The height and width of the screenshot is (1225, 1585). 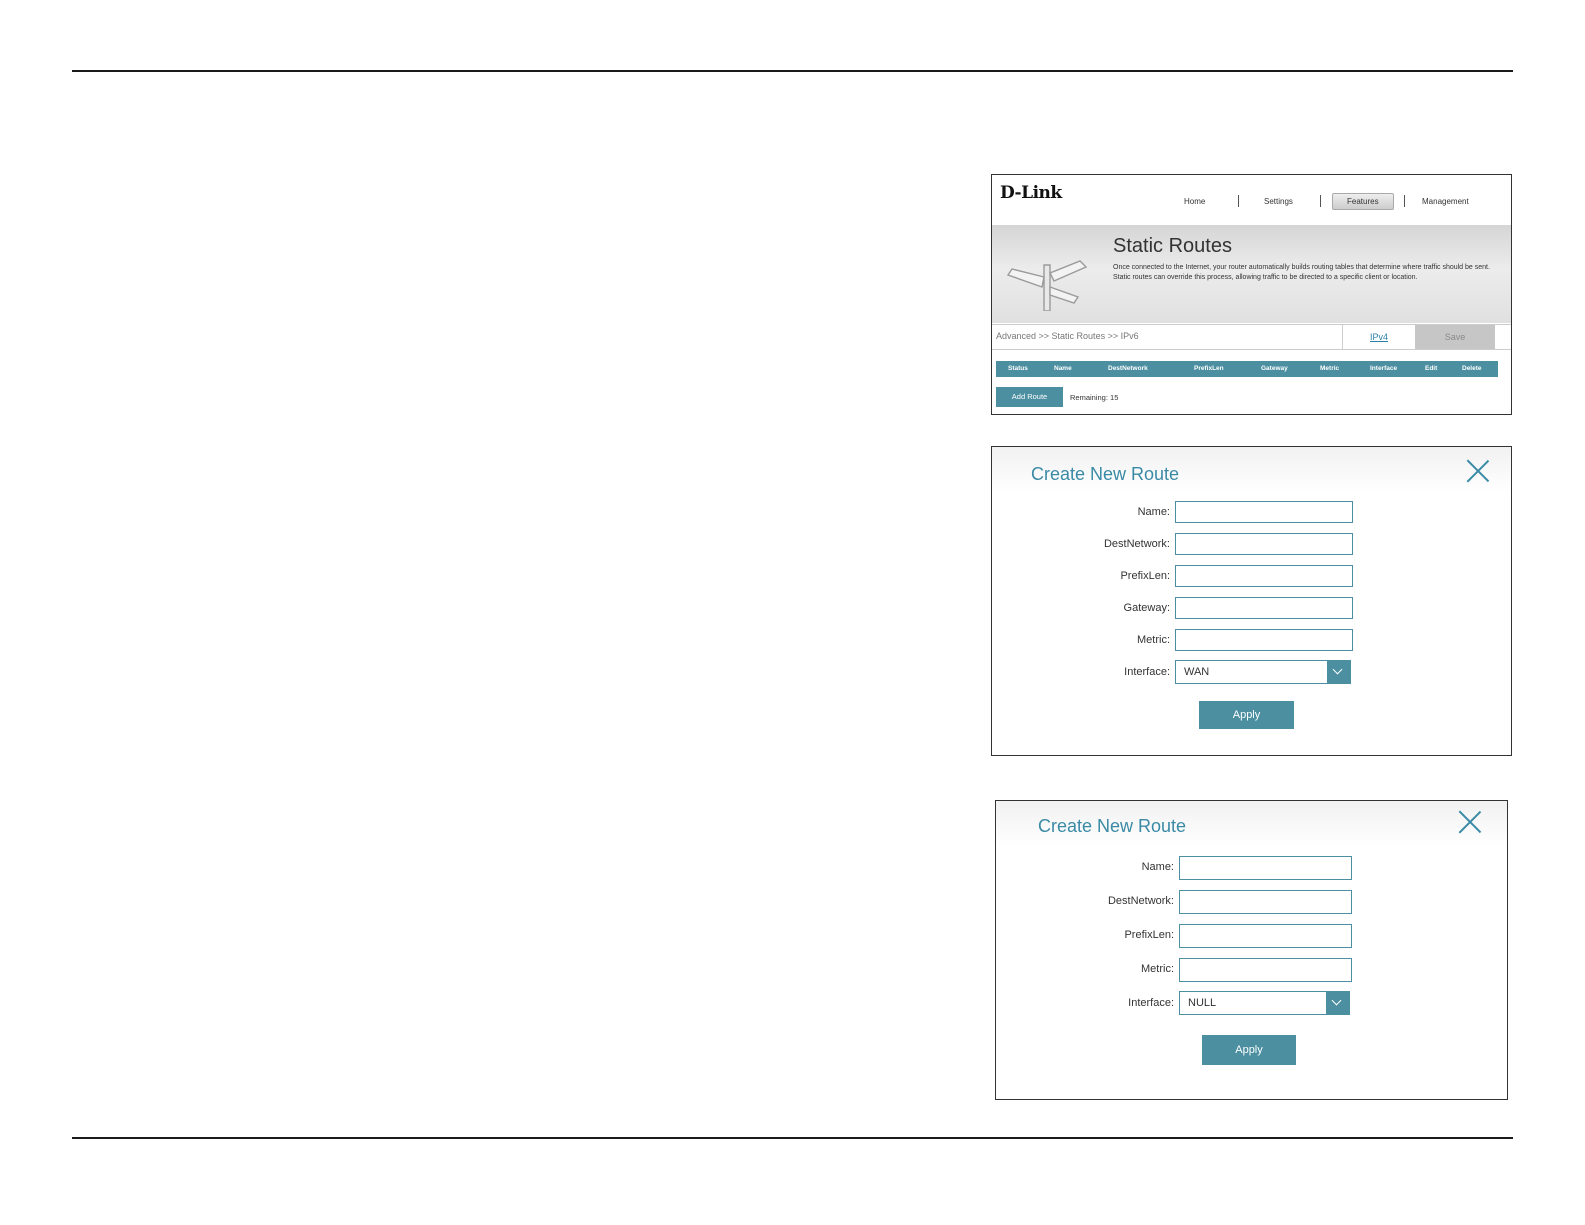 I want to click on remaining-count: Remaining: 15, so click(x=1094, y=397).